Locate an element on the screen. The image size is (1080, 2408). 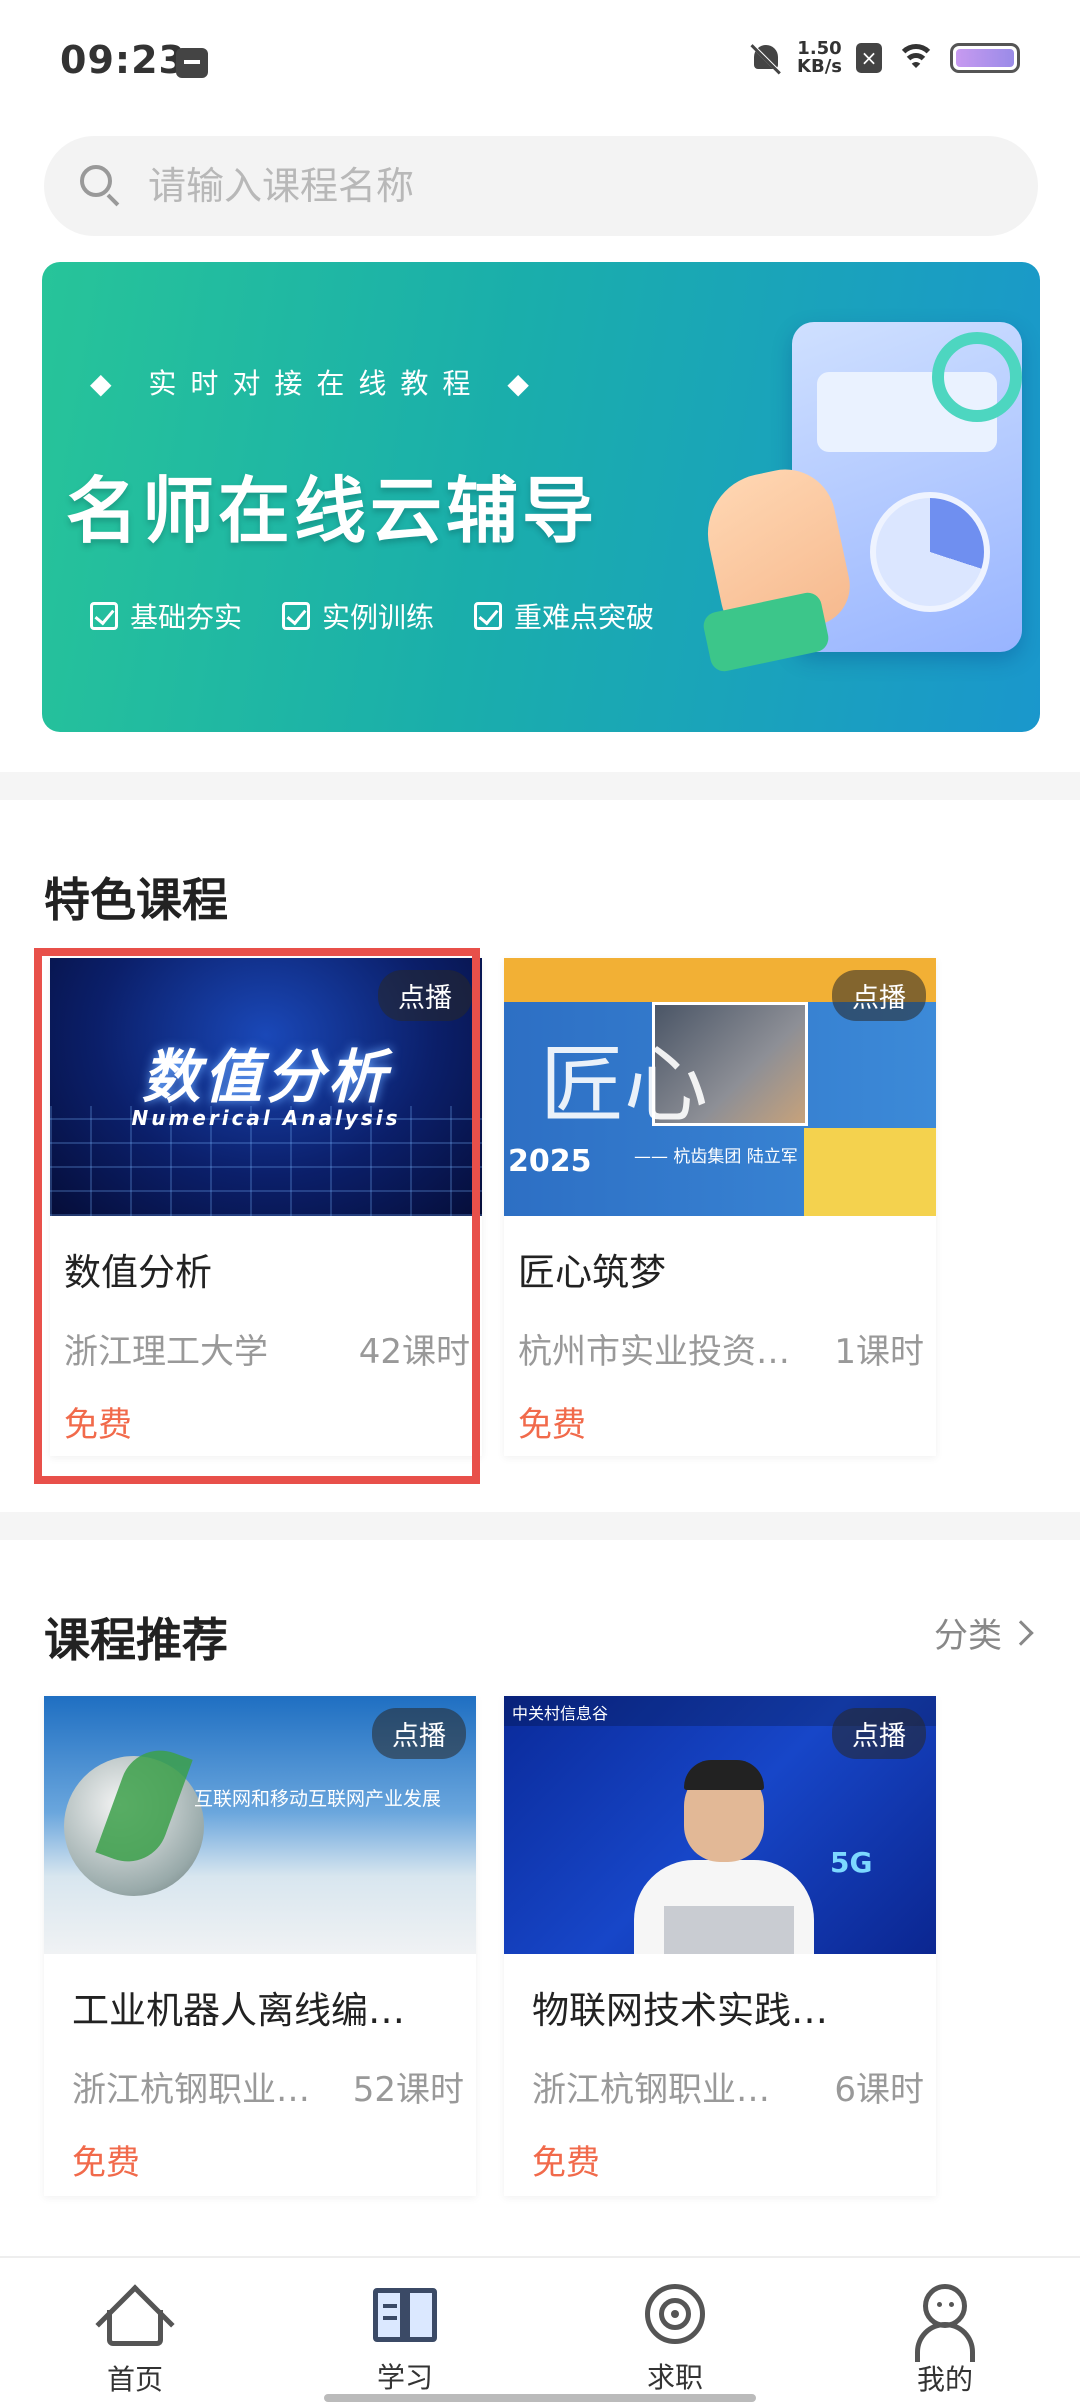
banner-subtitle: ◆ 实时对接在线教程 ◆ is located at coordinates (316, 383).